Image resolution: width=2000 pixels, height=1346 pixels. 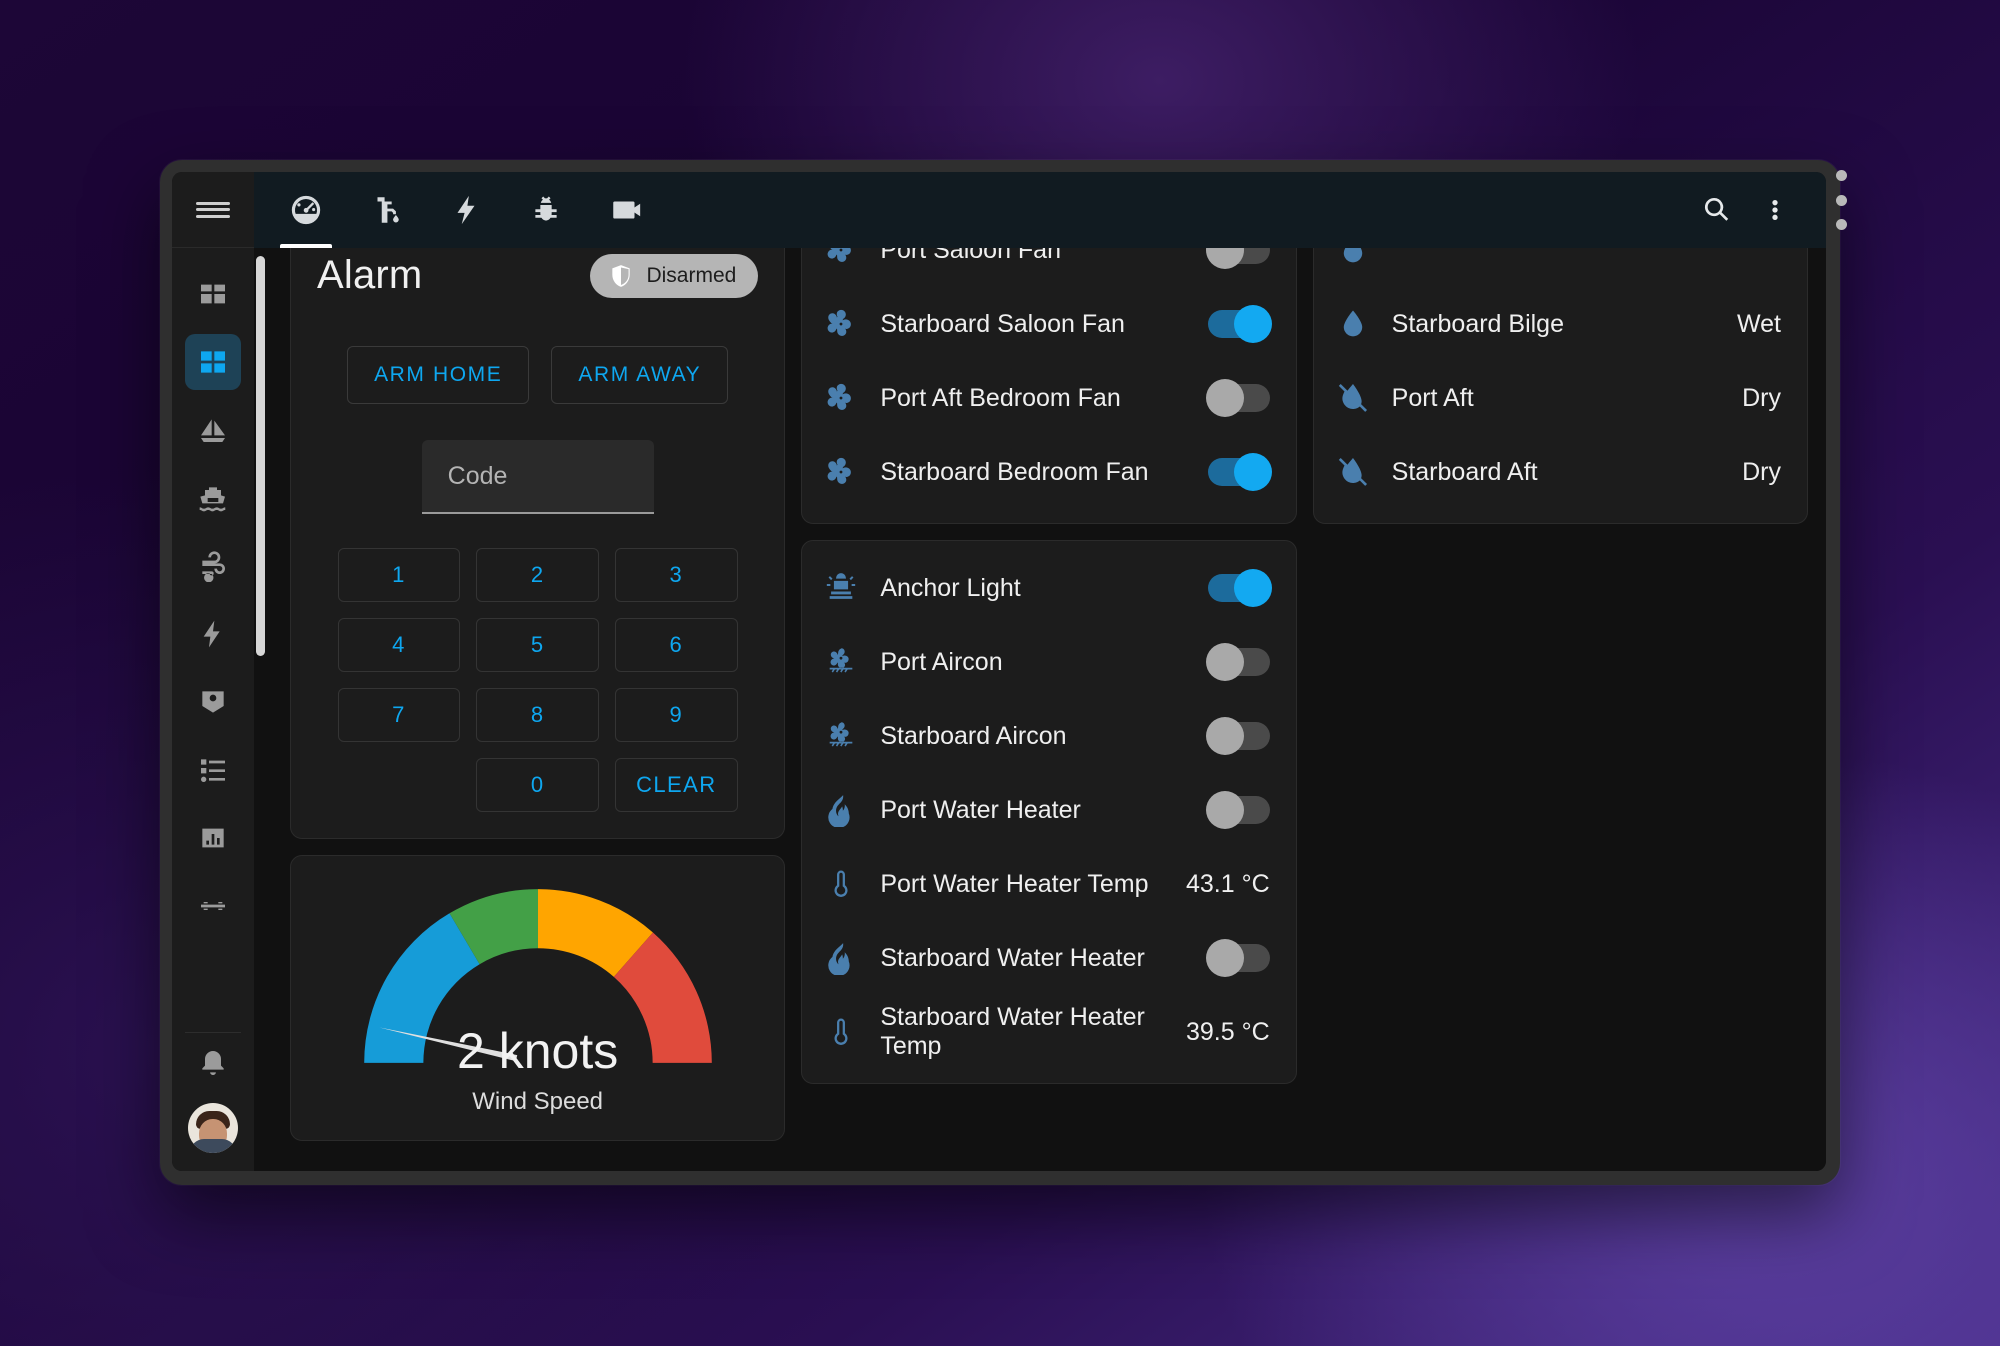 What do you see at coordinates (213, 1032) in the screenshot?
I see `sidebar-divider` at bounding box center [213, 1032].